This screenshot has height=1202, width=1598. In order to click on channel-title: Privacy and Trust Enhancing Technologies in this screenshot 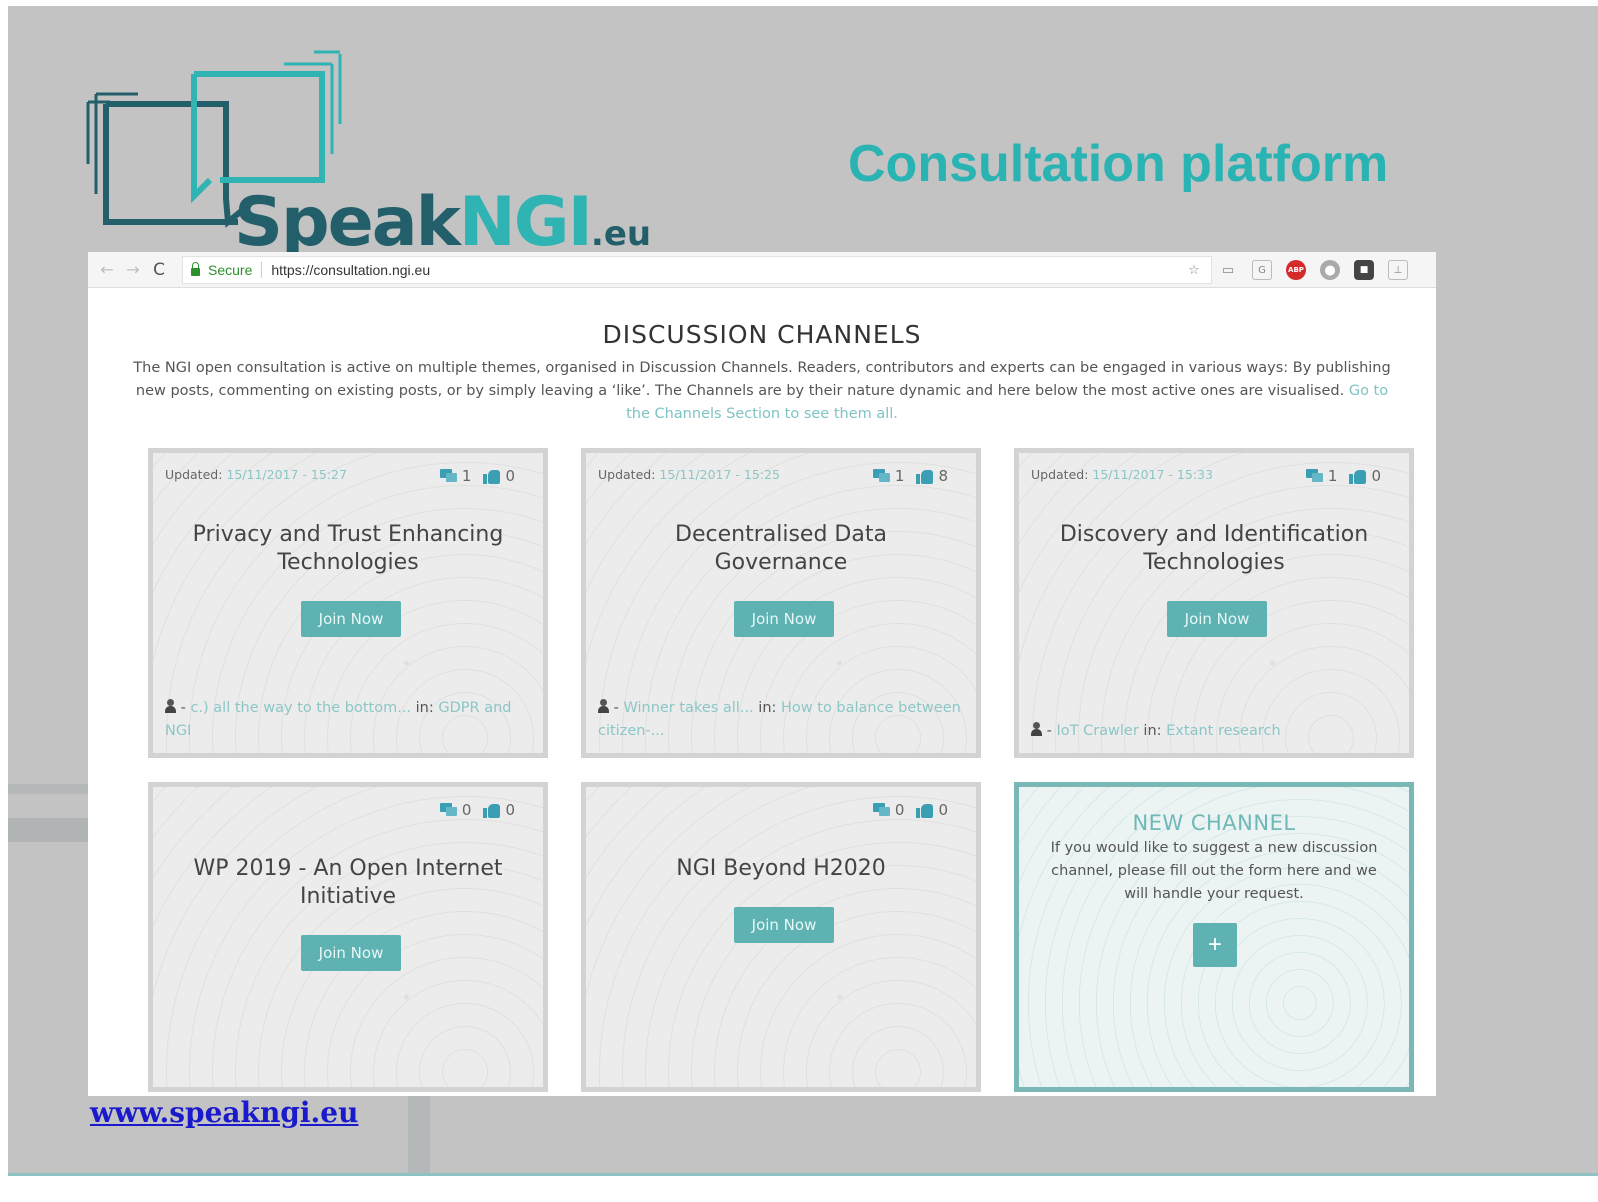, I will do `click(348, 548)`.